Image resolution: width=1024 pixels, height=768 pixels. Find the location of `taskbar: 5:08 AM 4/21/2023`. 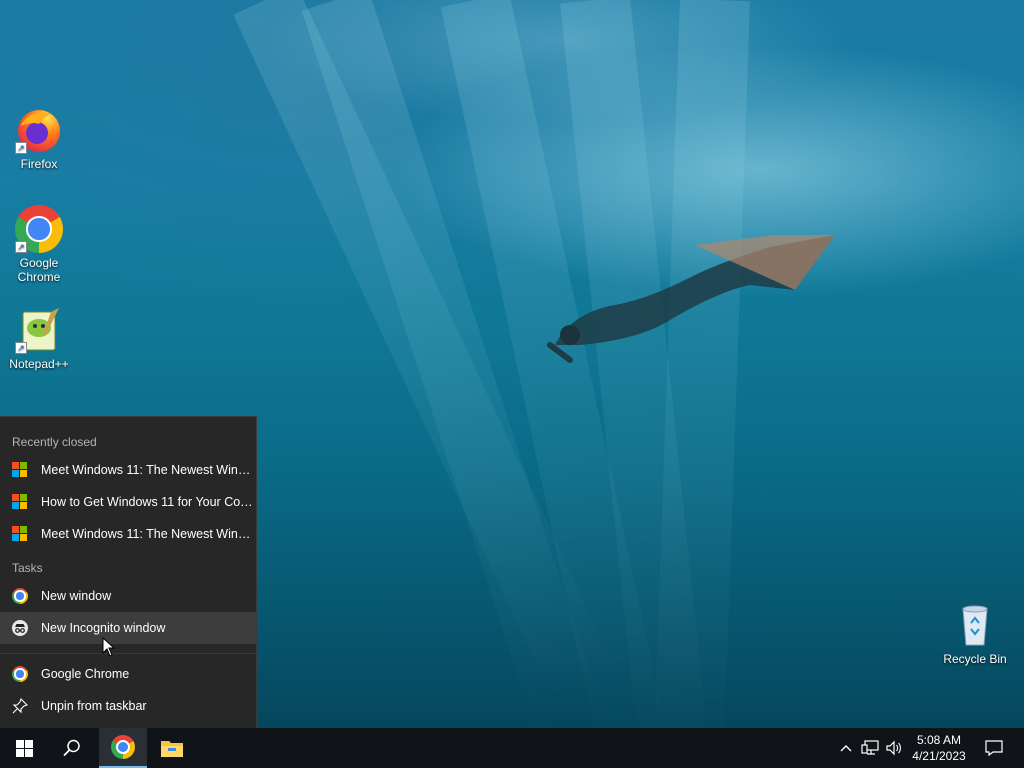

taskbar: 5:08 AM 4/21/2023 is located at coordinates (512, 748).